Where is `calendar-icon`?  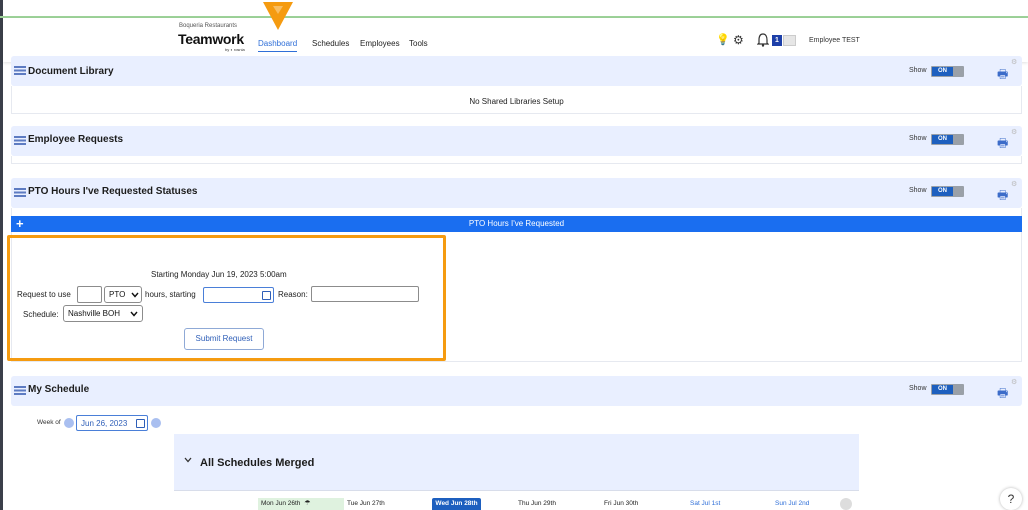 calendar-icon is located at coordinates (140, 423).